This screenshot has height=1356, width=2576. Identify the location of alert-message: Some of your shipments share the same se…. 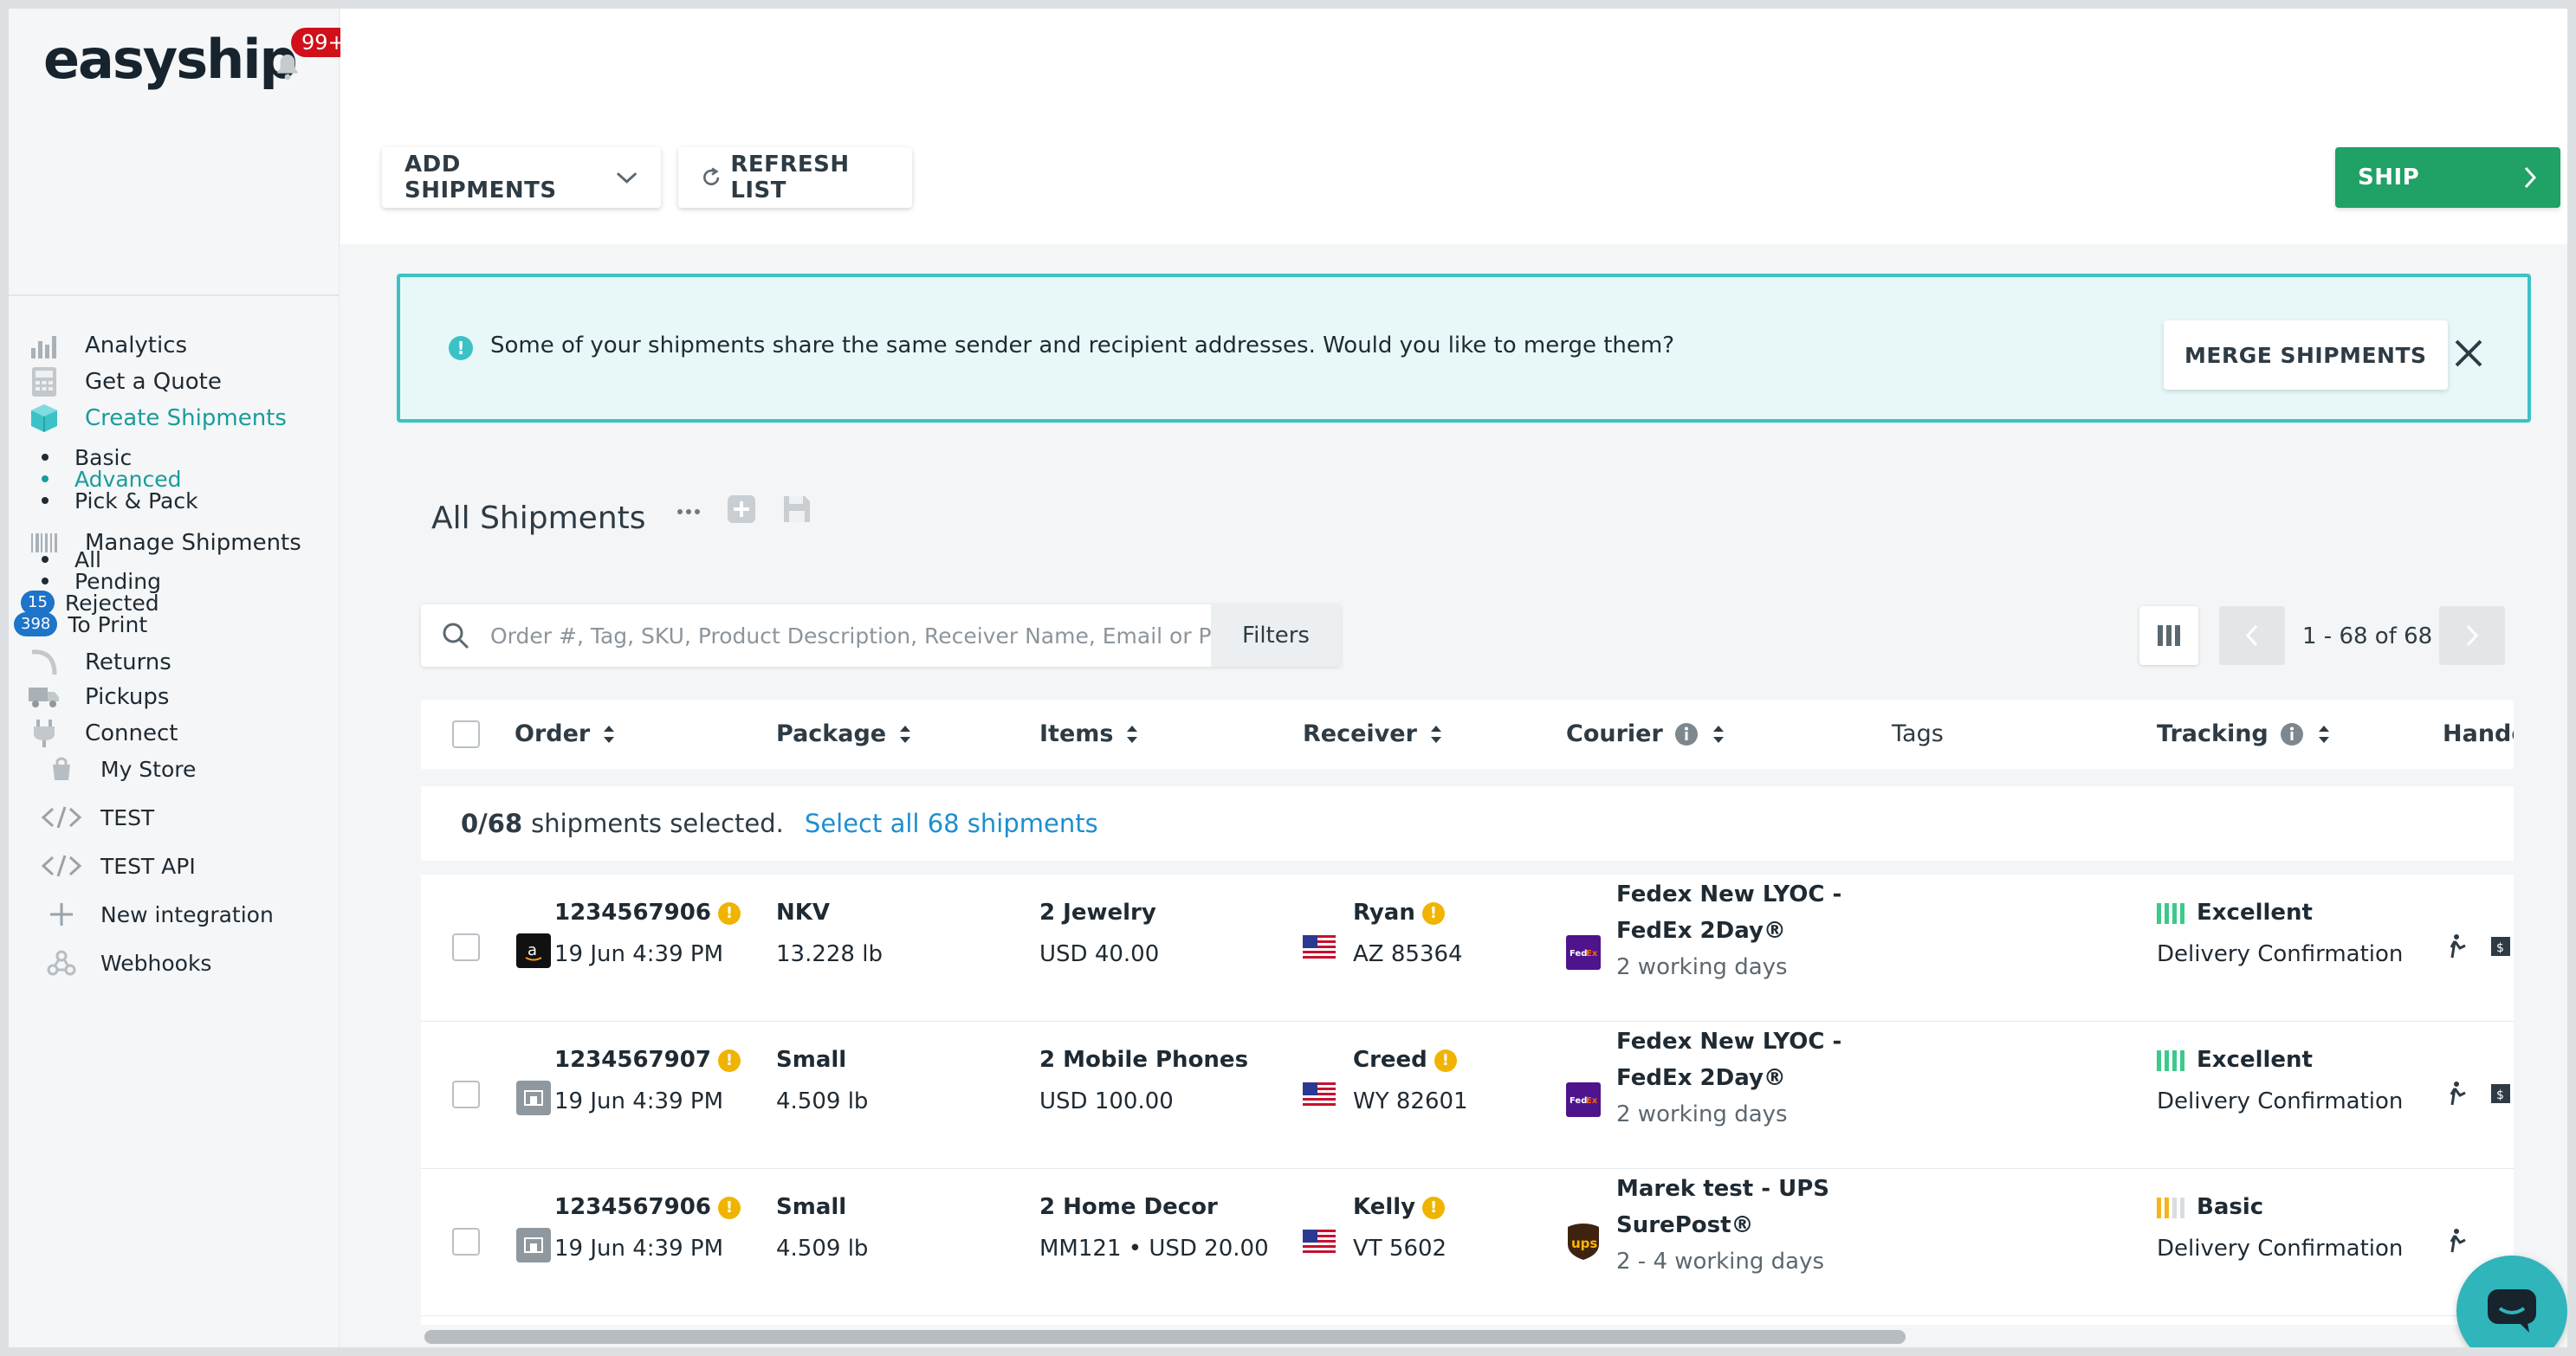
(1082, 345).